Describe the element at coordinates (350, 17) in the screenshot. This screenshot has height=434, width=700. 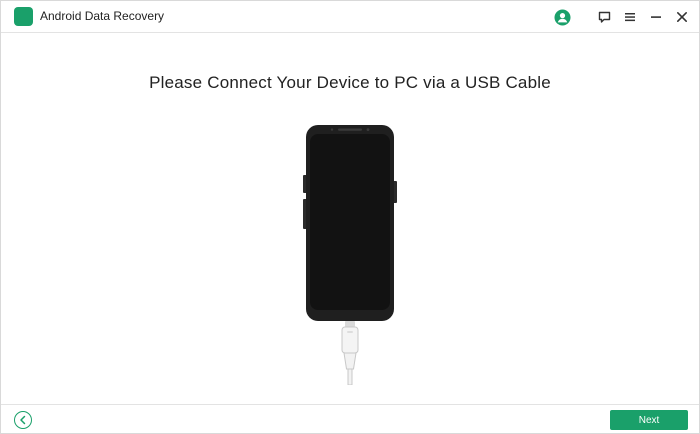
I see `title-bar: Android Data Recovery` at that location.